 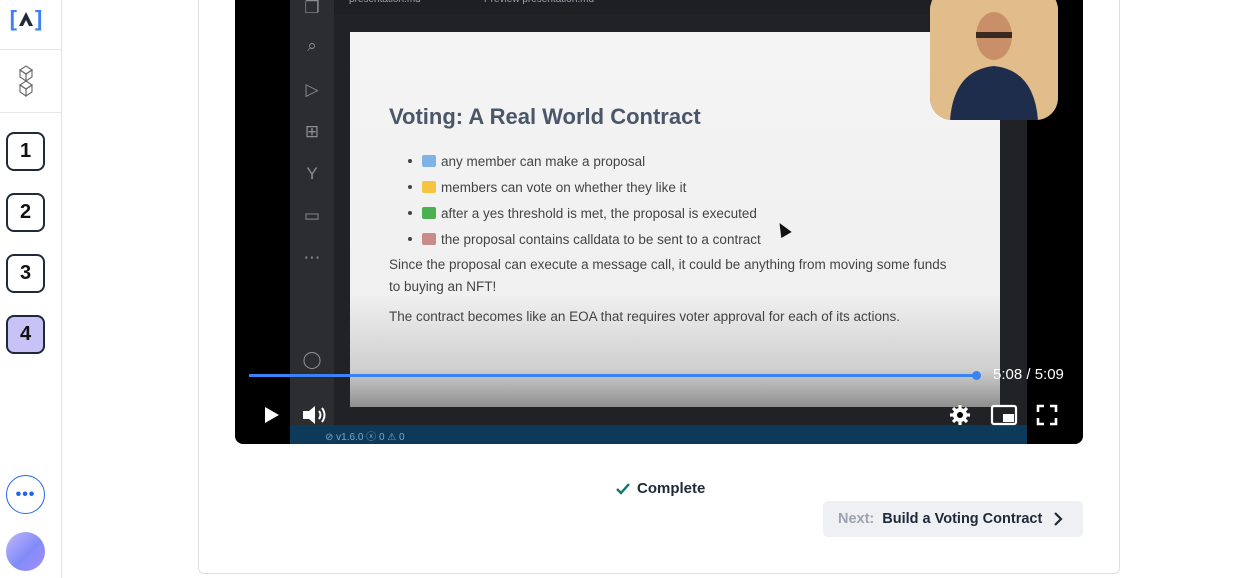 I want to click on fullscreen-icon, so click(x=1047, y=415).